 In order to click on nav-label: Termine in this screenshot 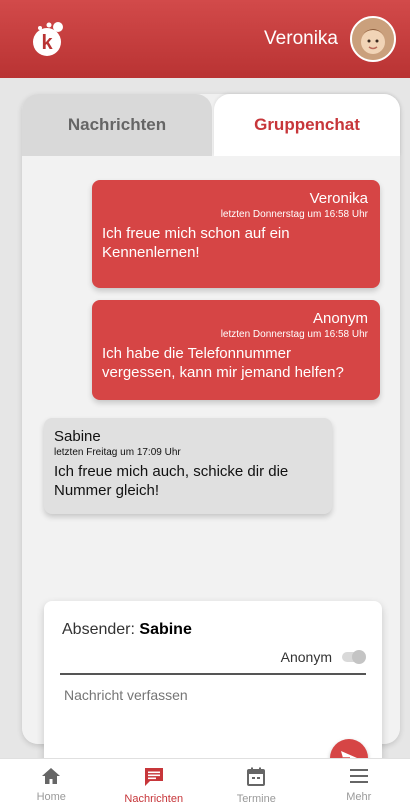, I will do `click(256, 799)`.